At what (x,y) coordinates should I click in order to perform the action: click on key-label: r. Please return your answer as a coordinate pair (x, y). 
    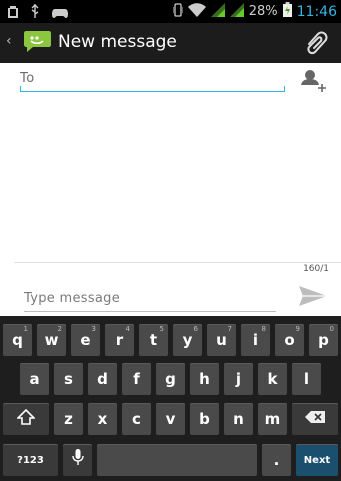
    Looking at the image, I should click on (119, 340).